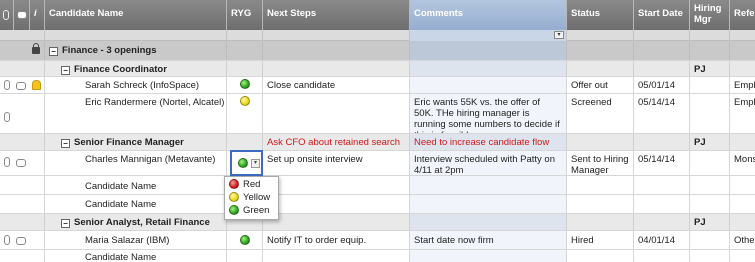 The width and height of the screenshot is (755, 262). I want to click on next-steps-cell: Set up onsite interview, so click(336, 163).